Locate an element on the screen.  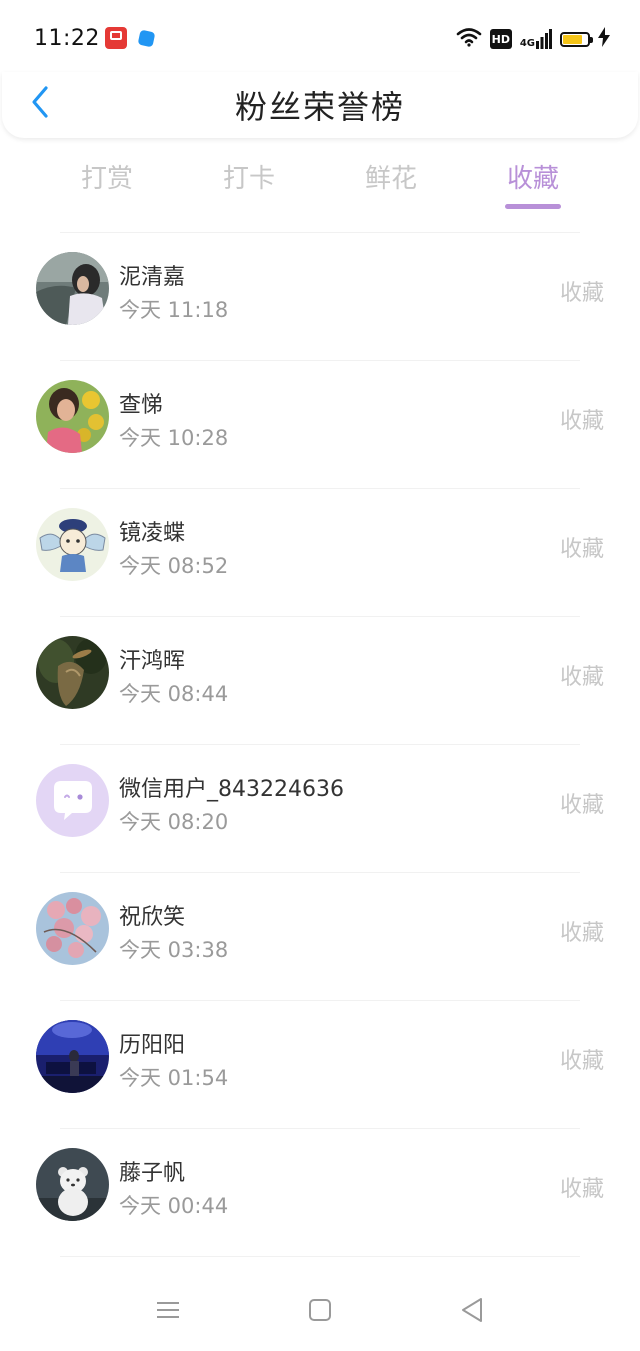
activity-time: 今天 03:38 is located at coordinates (174, 950).